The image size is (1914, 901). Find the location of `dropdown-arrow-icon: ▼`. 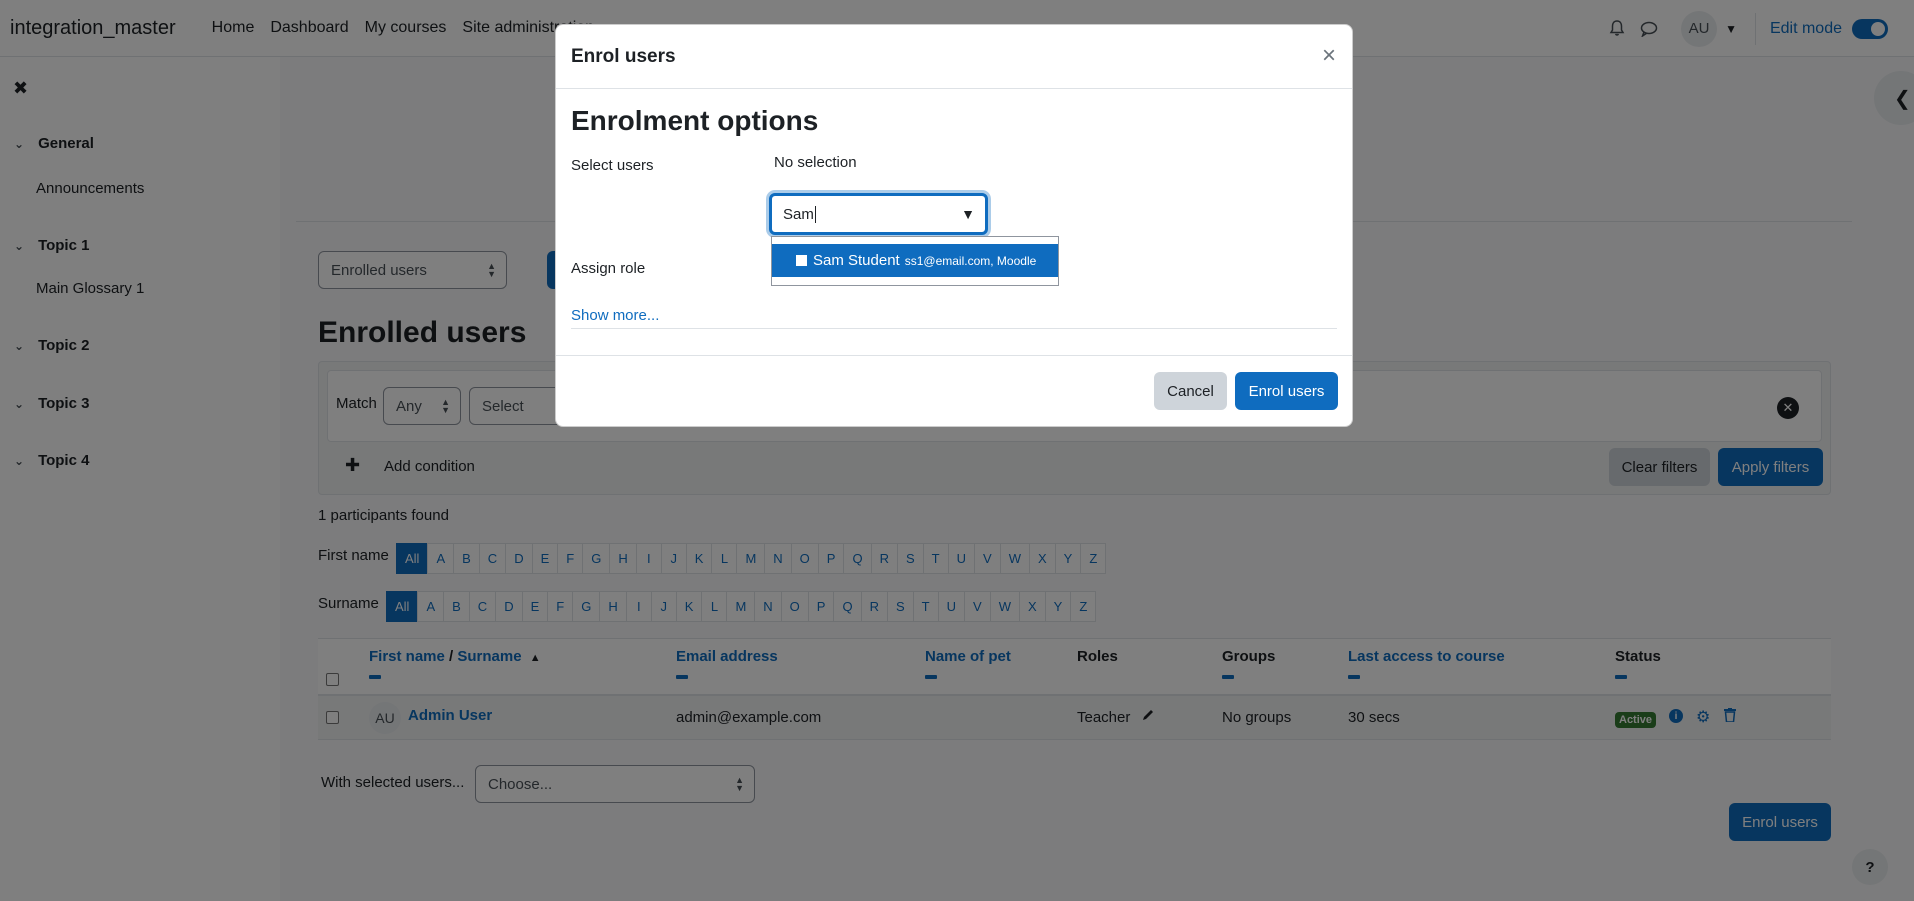

dropdown-arrow-icon: ▼ is located at coordinates (968, 214).